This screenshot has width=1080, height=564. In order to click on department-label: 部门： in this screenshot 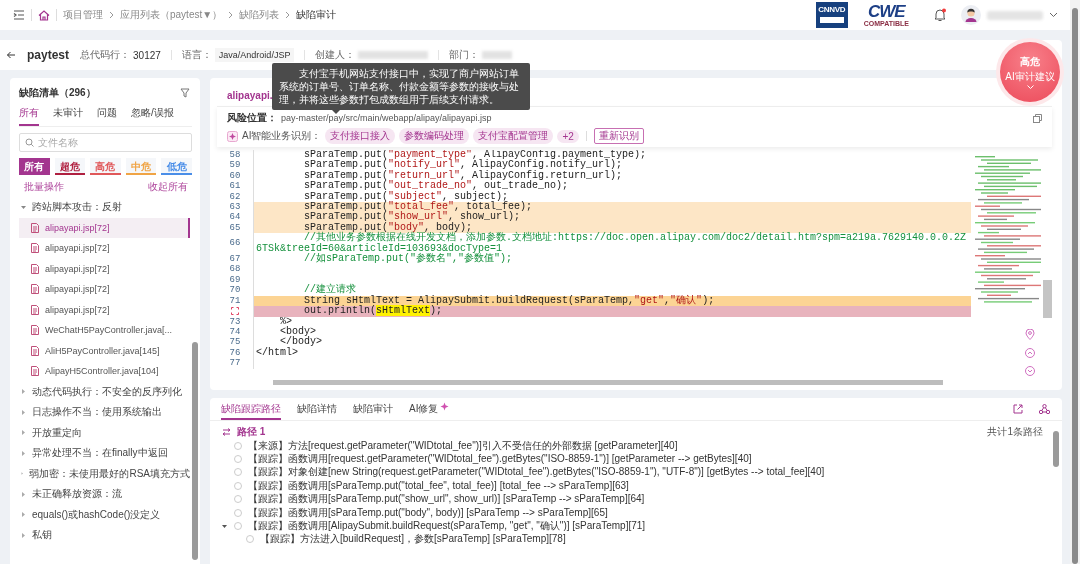, I will do `click(464, 55)`.